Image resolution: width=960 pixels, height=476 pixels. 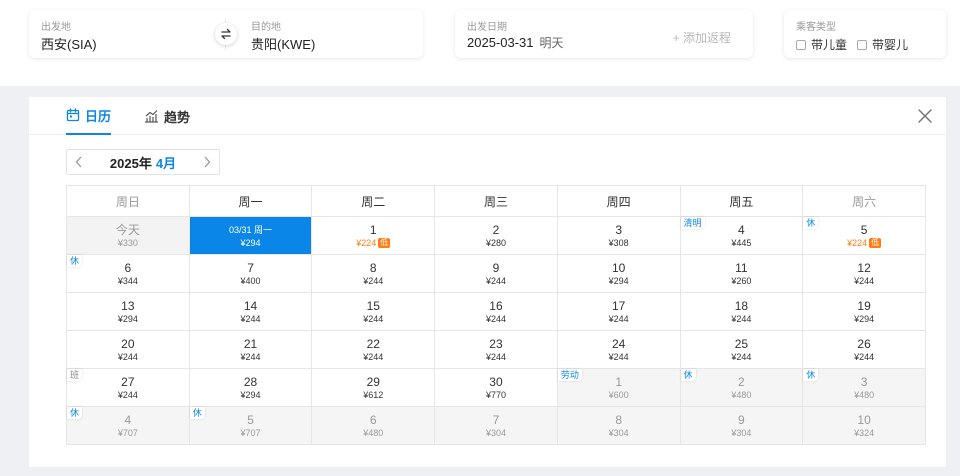 I want to click on calendar-day-cell: 13 ¥294, so click(x=128, y=311).